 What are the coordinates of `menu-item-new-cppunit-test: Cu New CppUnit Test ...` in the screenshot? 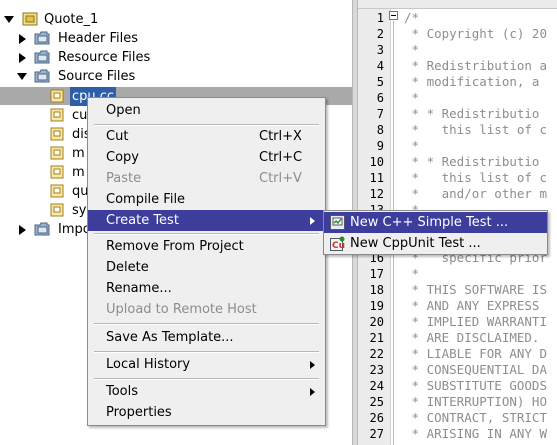 It's located at (435, 243).